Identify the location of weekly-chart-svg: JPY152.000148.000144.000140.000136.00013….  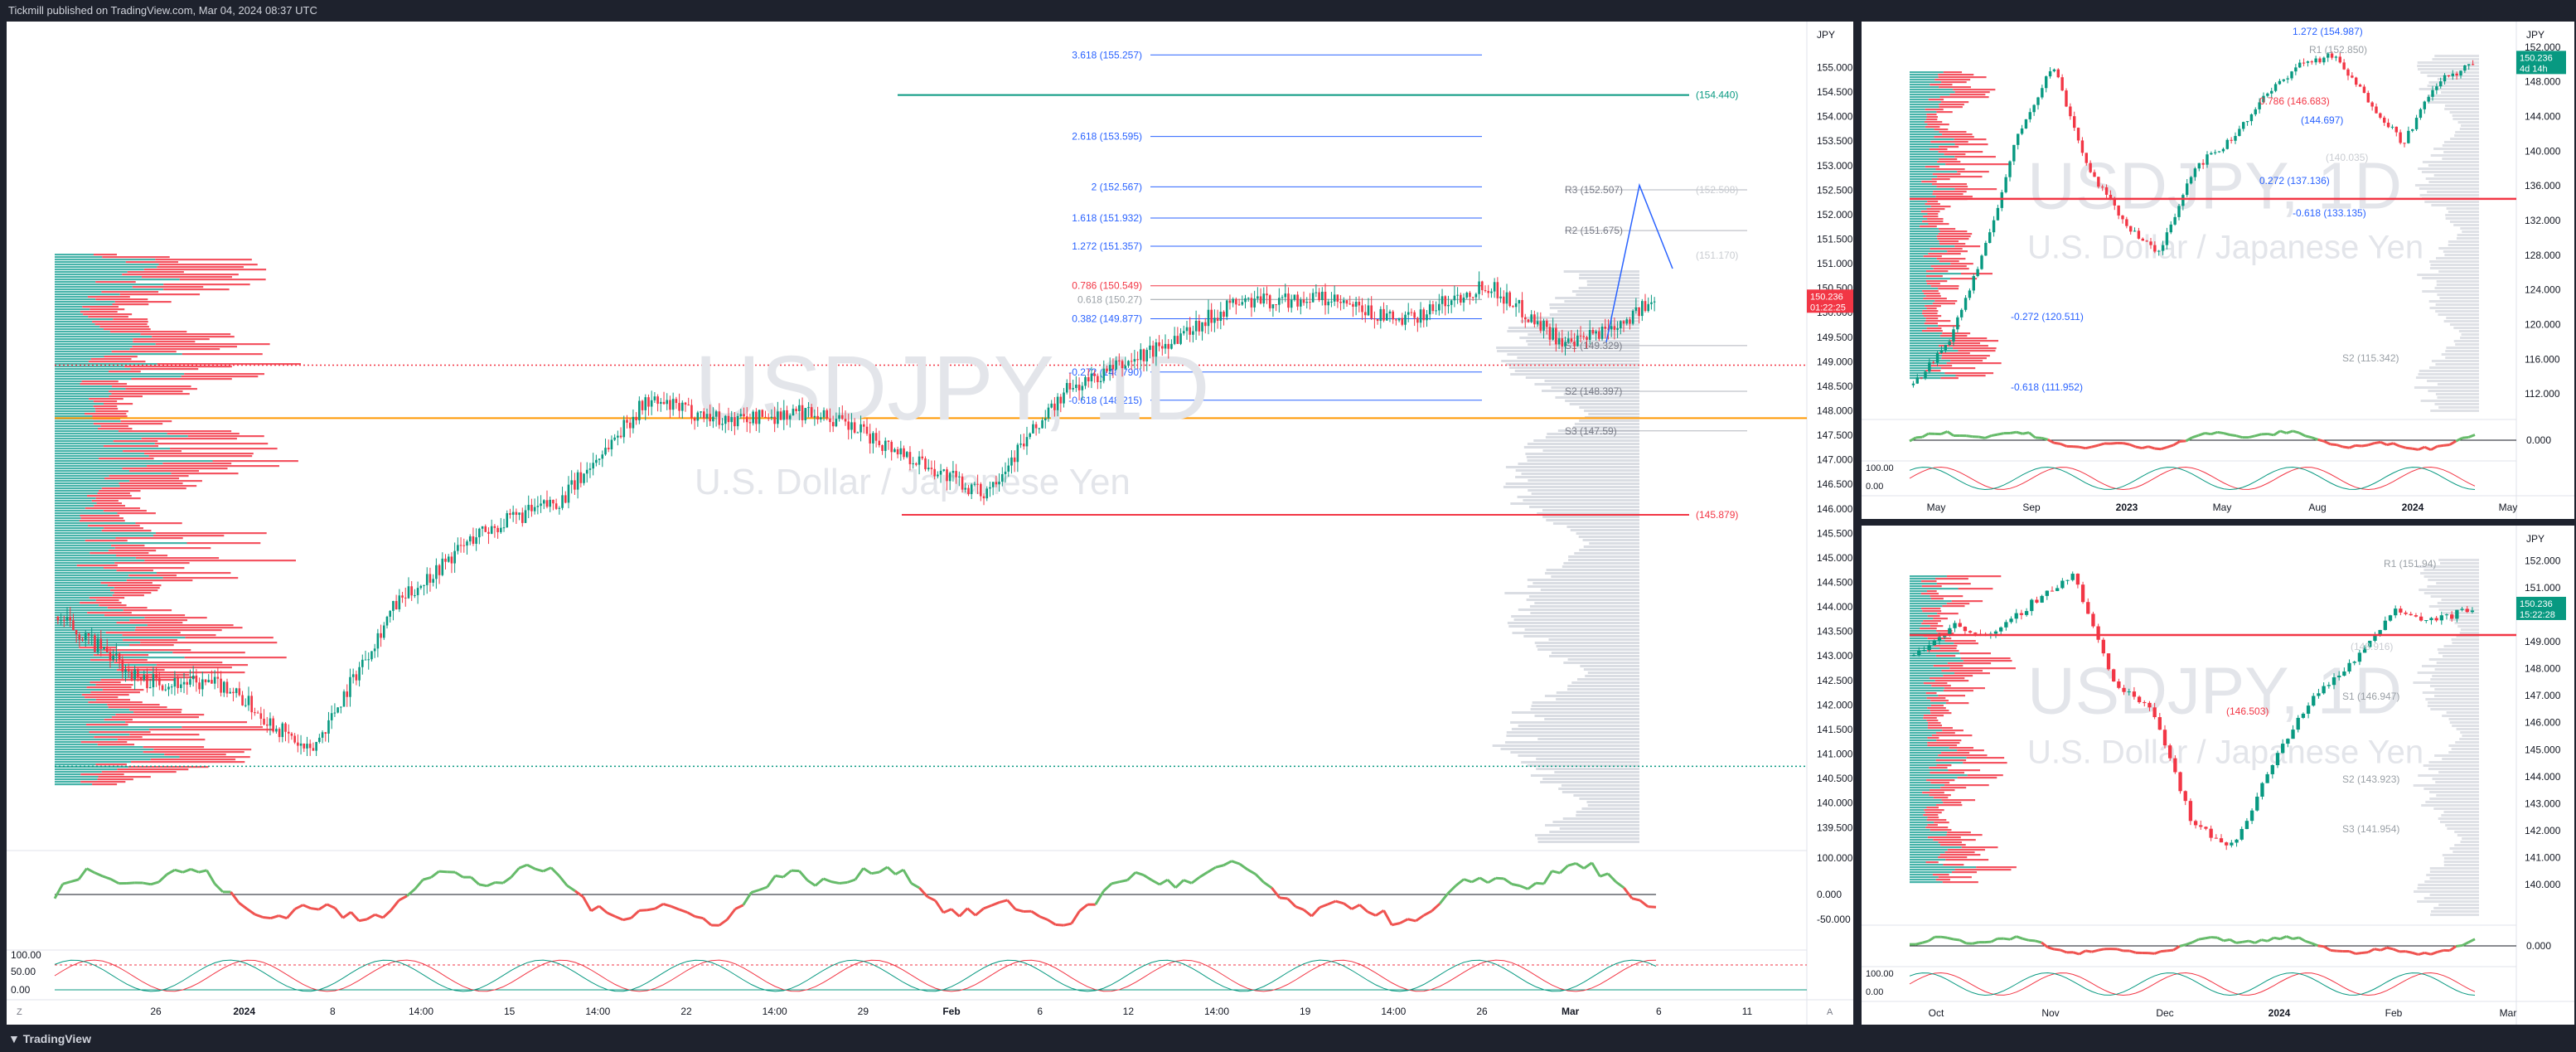
(2218, 270).